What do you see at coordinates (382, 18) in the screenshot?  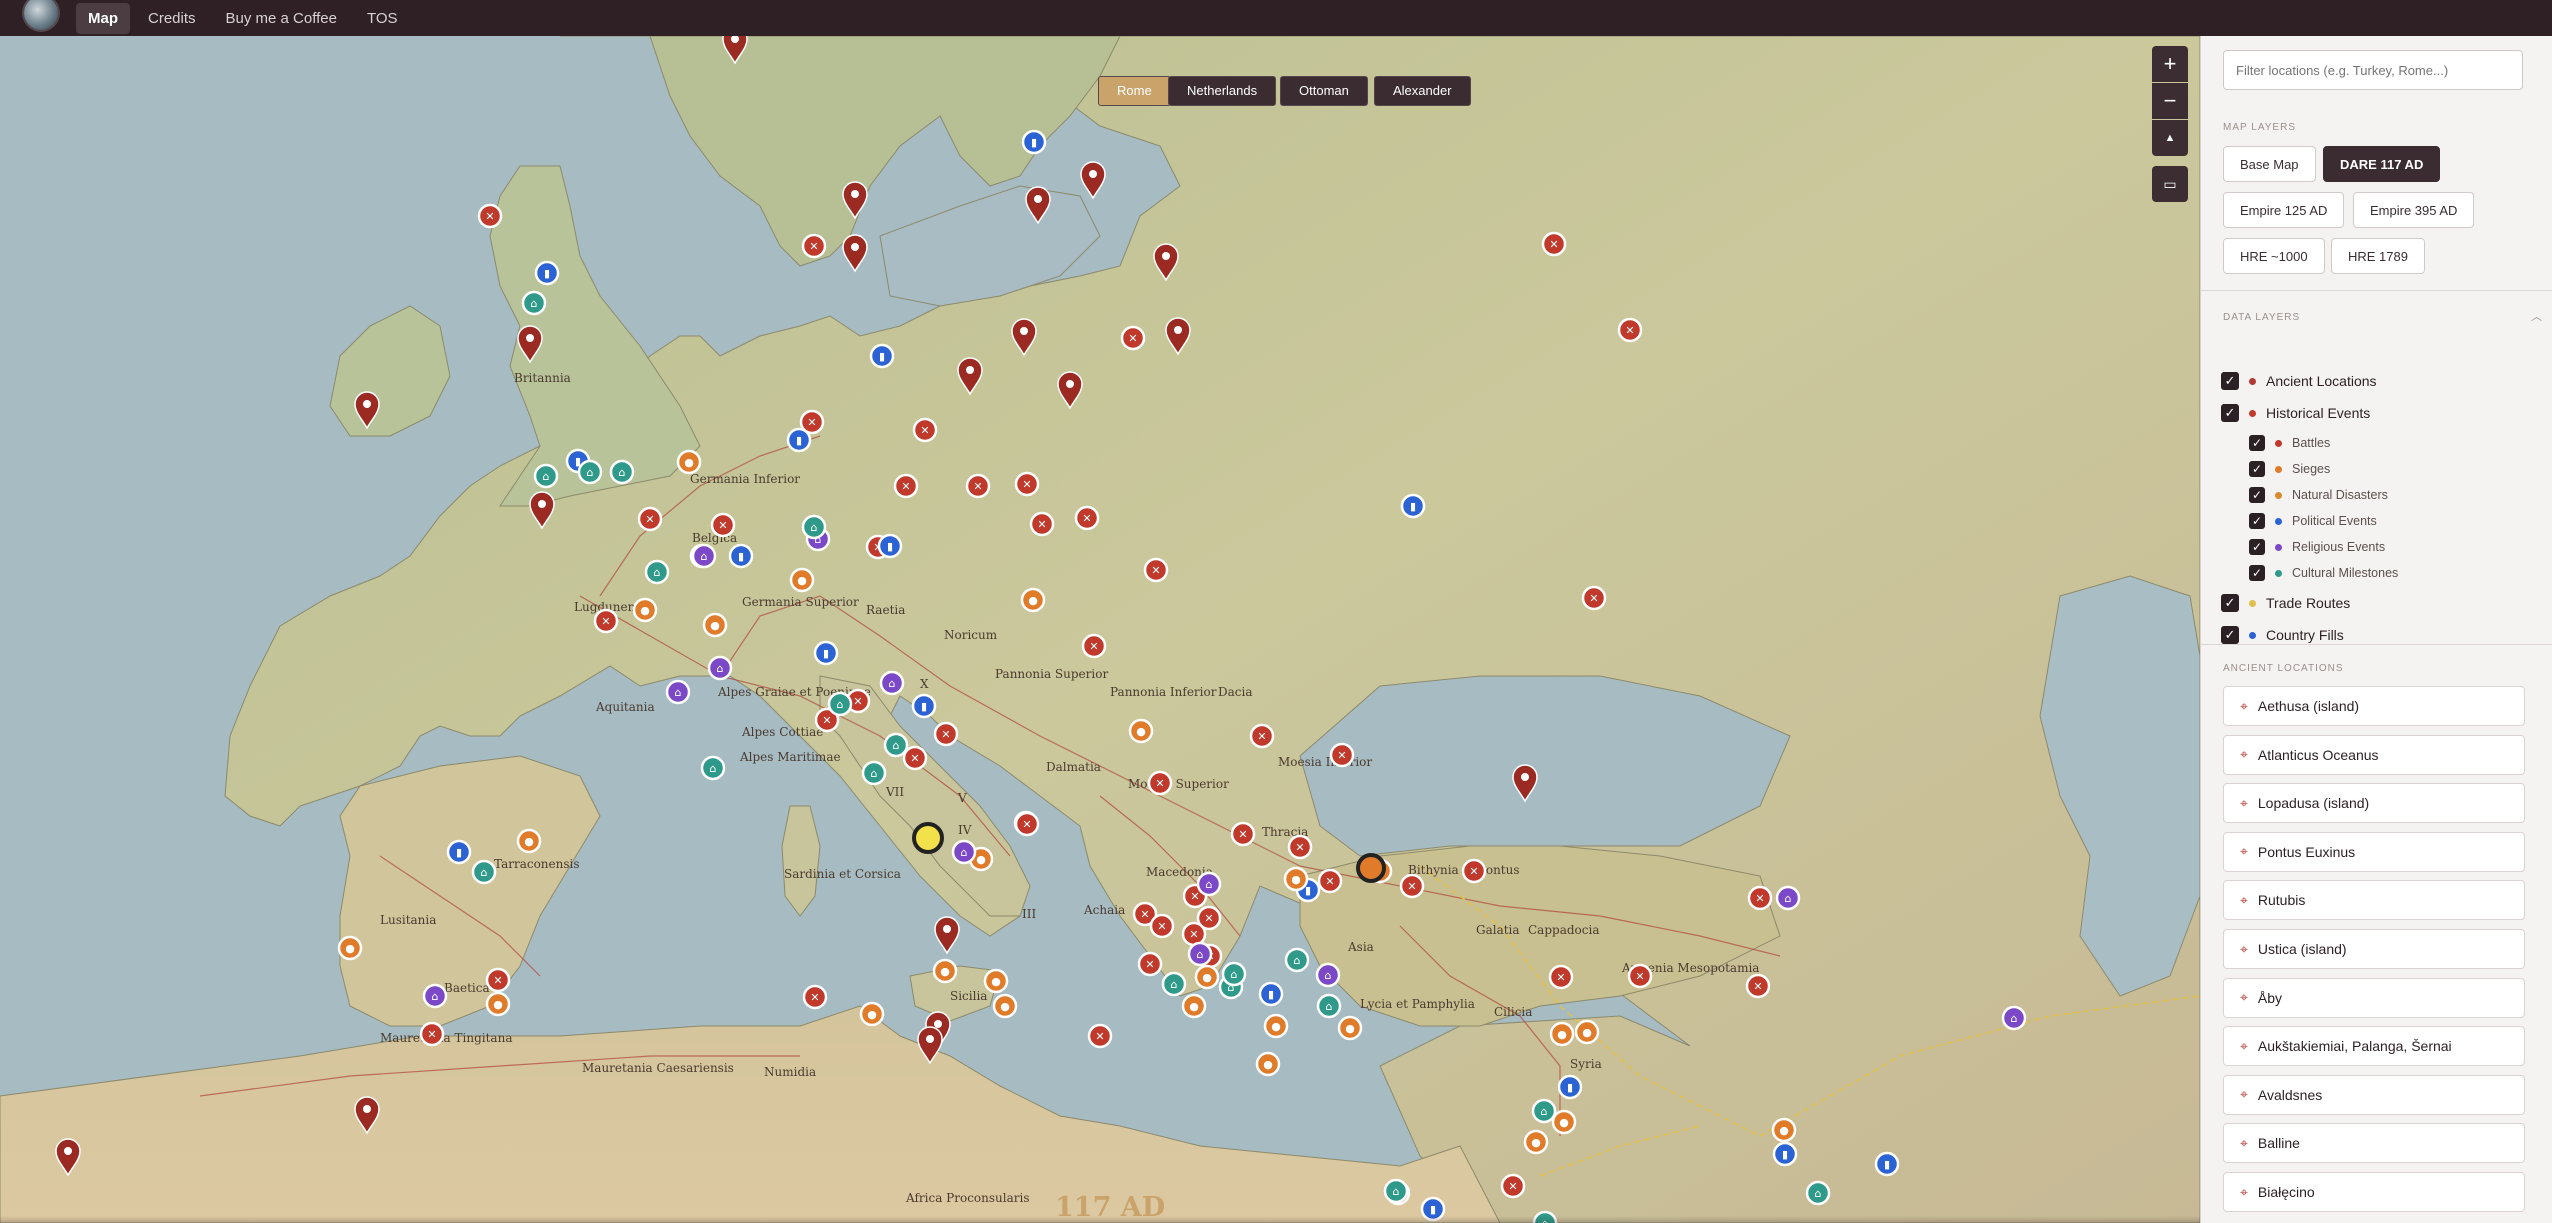 I see `nav-tos: TOS` at bounding box center [382, 18].